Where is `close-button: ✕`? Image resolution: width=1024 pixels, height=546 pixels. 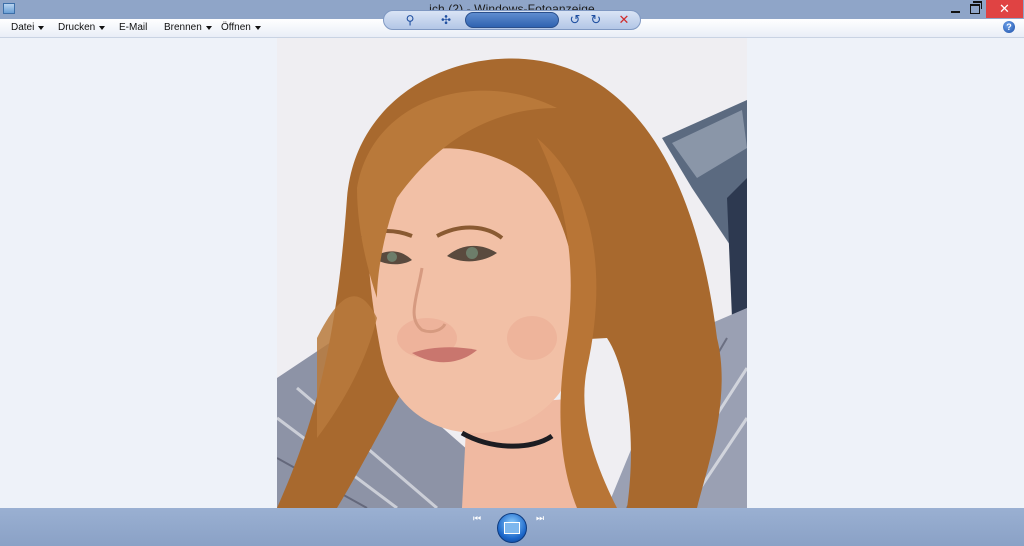
close-button: ✕ is located at coordinates (1004, 9).